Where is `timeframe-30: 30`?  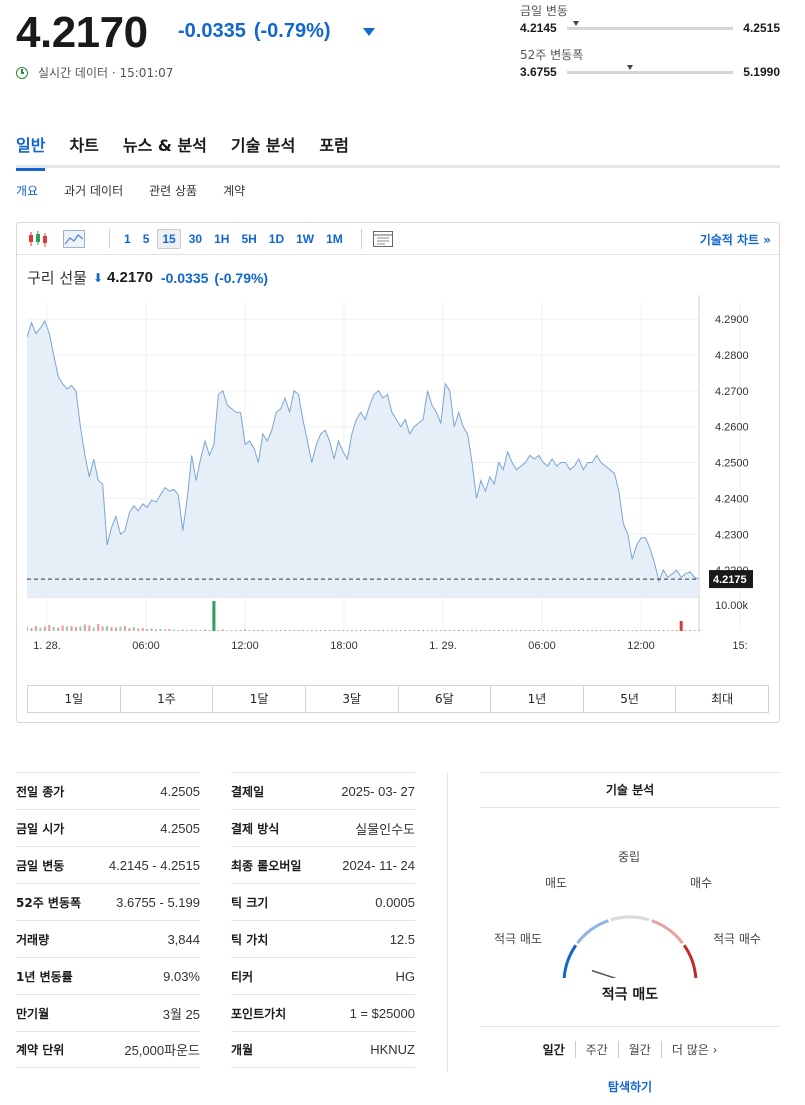 timeframe-30: 30 is located at coordinates (195, 239).